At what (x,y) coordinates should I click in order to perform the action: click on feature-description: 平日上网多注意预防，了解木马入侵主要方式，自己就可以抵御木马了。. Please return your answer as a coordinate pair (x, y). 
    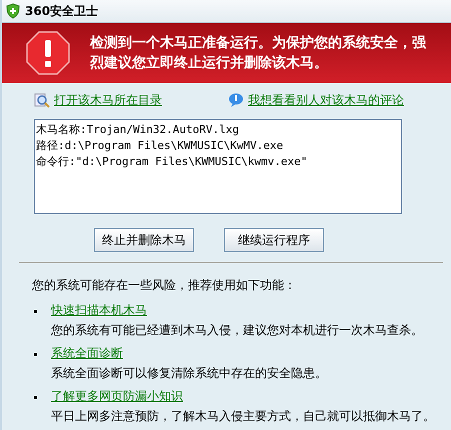
    Looking at the image, I should click on (243, 416).